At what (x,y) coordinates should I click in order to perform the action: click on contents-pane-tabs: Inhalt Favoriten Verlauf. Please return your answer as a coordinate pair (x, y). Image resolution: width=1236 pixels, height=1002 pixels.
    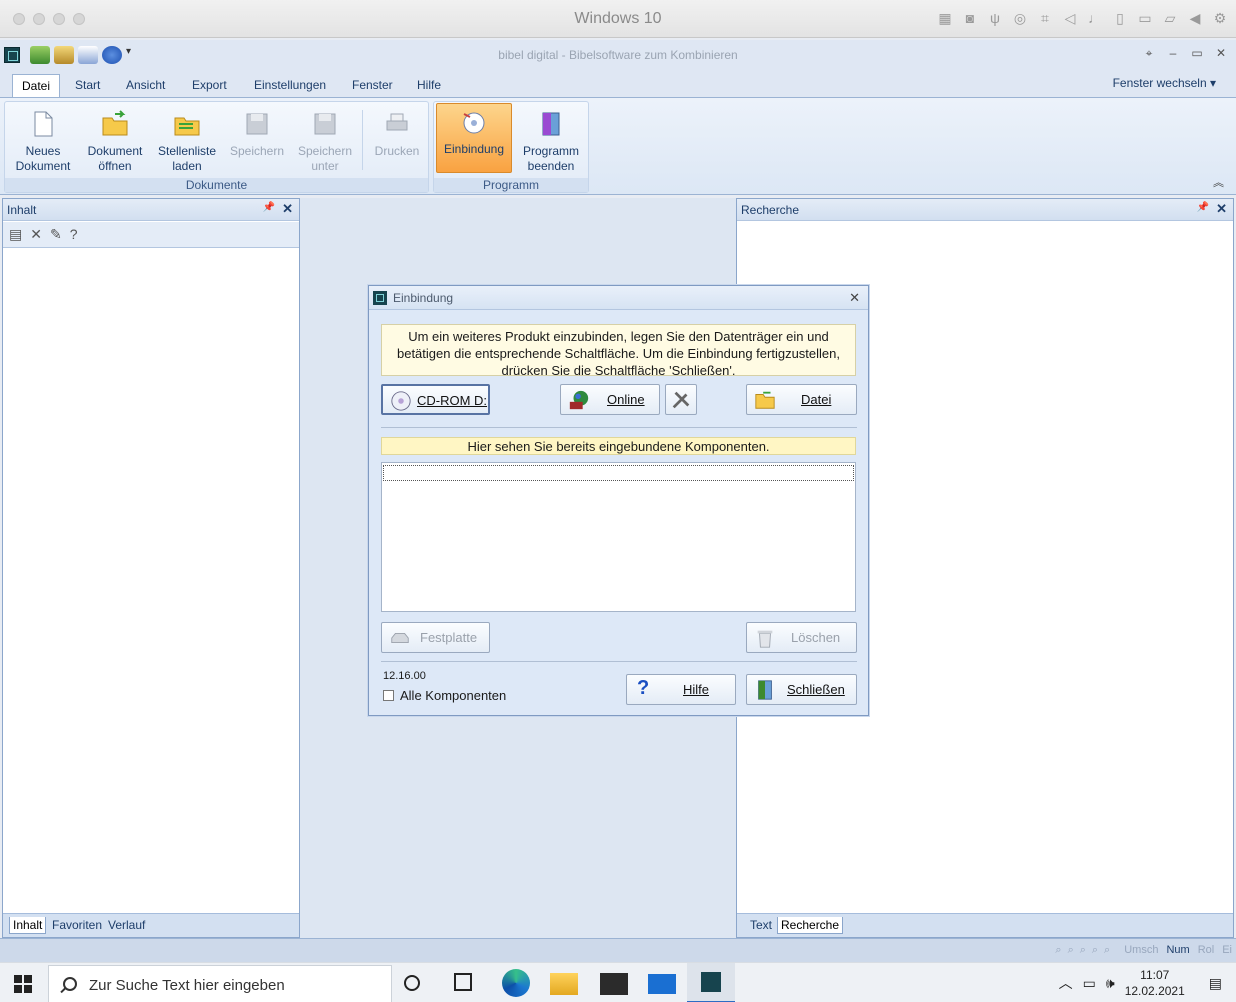
    Looking at the image, I should click on (151, 925).